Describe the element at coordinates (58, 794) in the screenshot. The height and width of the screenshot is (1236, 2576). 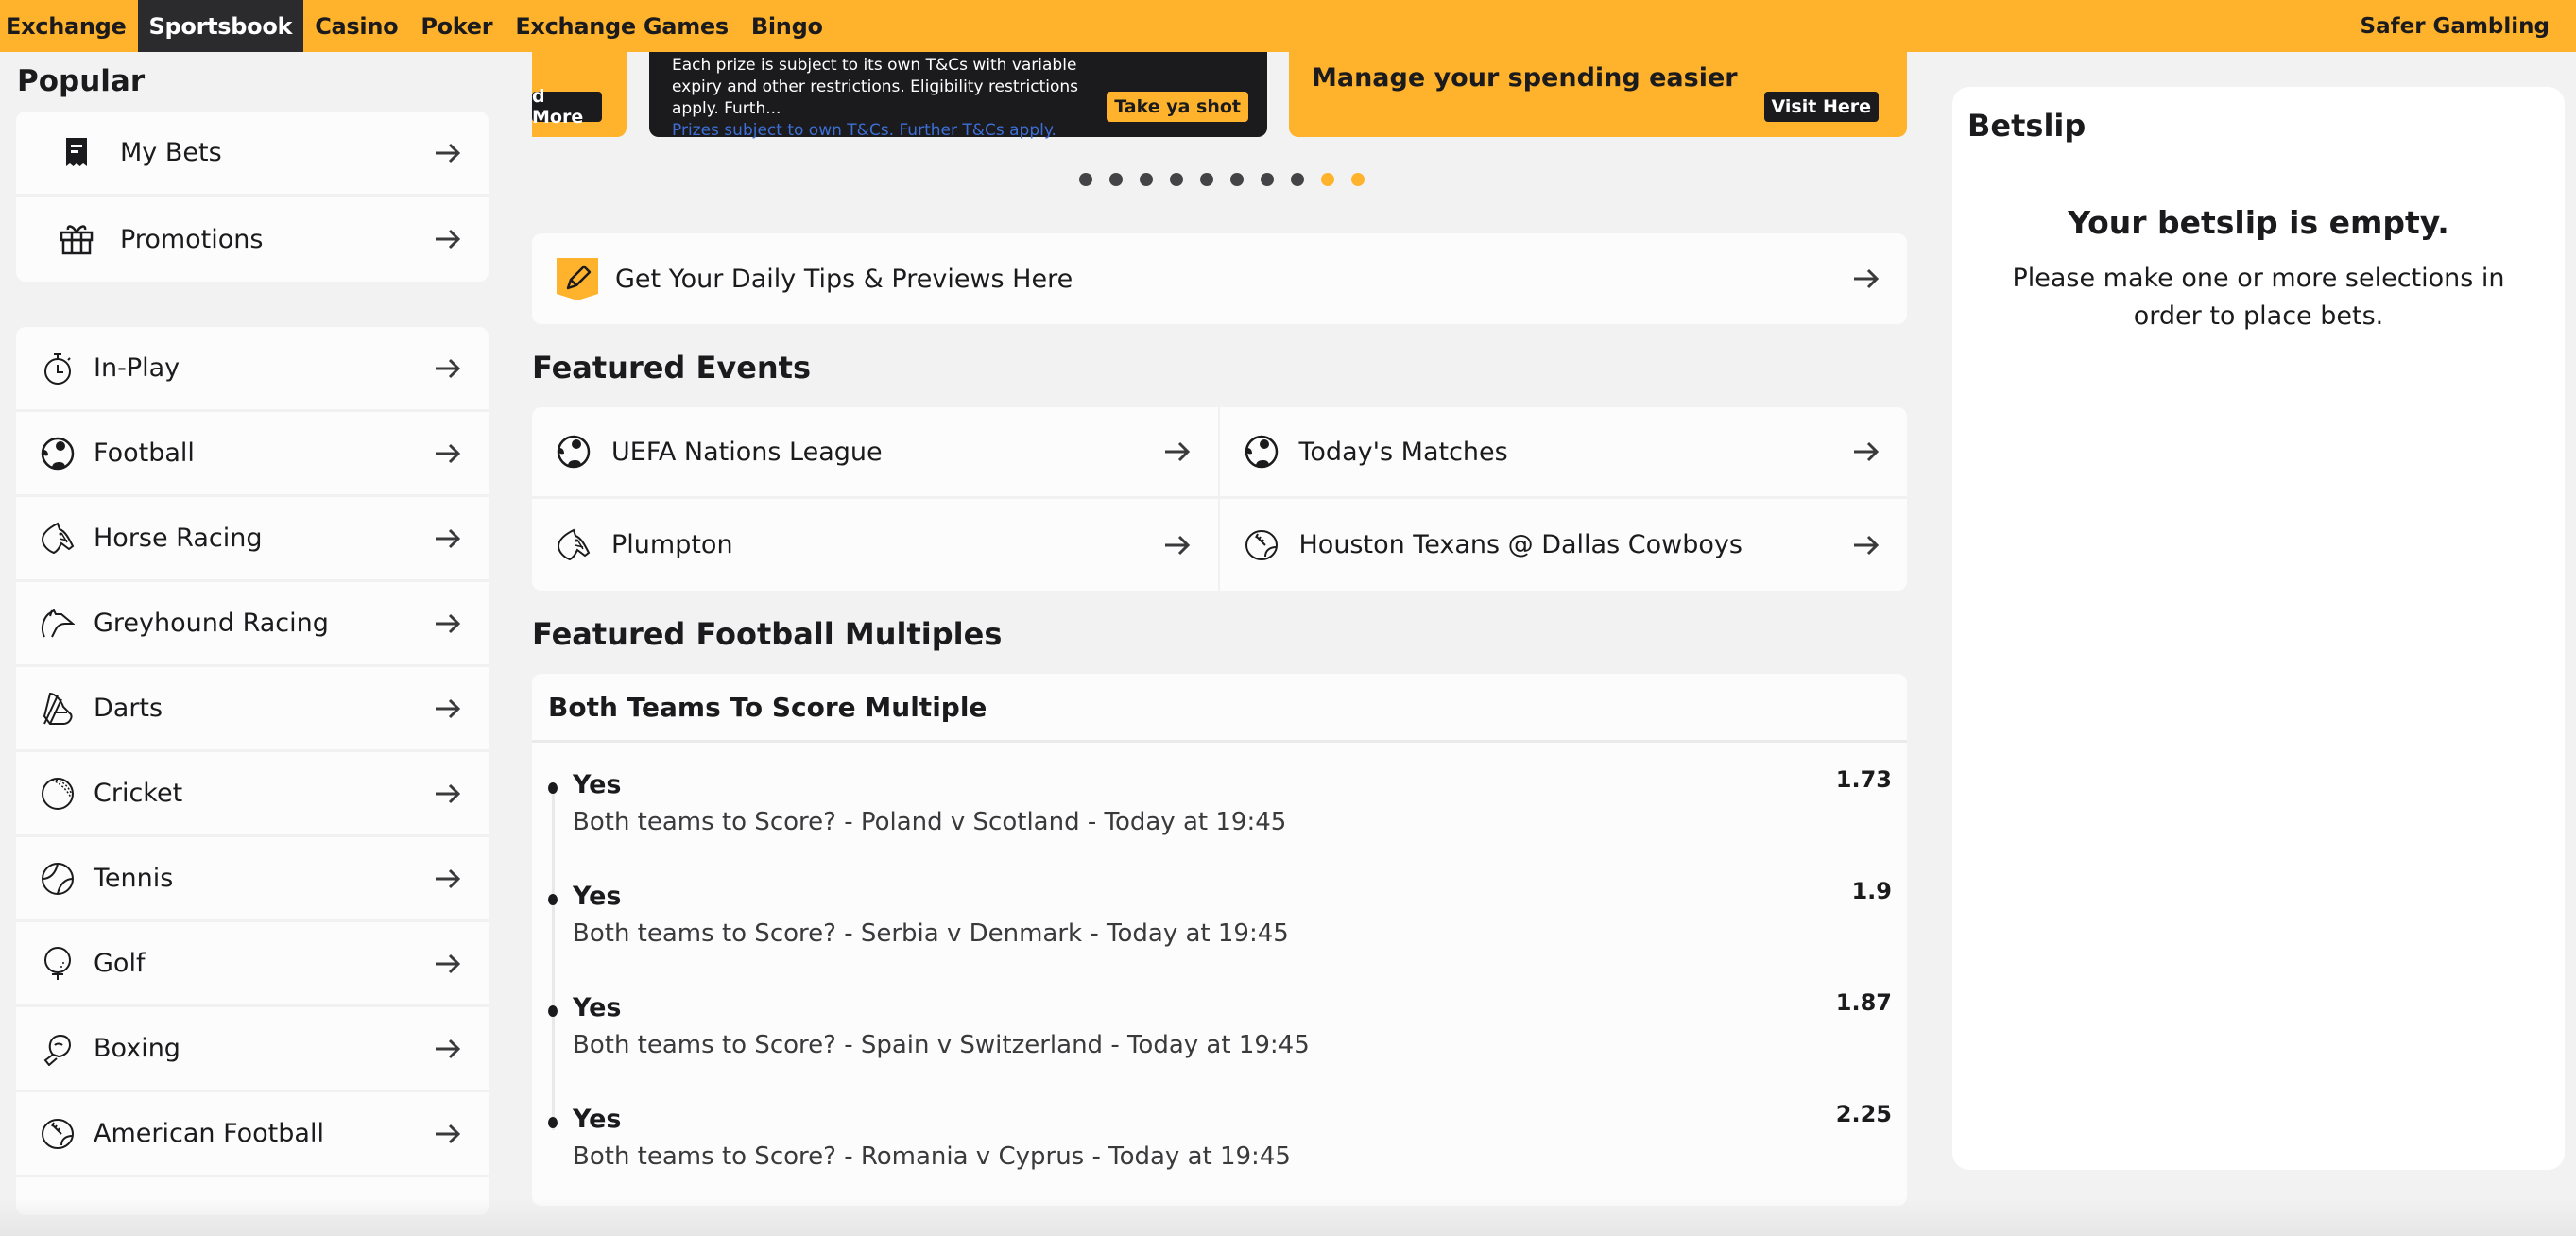
I see `cricket-ball-icon` at that location.